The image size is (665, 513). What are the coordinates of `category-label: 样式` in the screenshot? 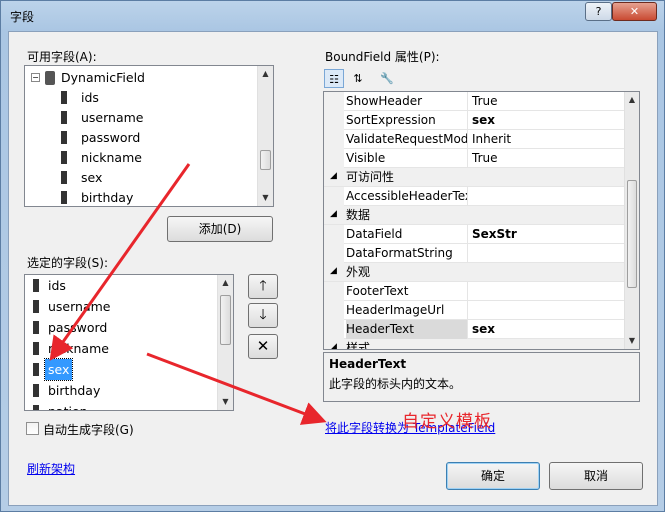 It's located at (358, 345).